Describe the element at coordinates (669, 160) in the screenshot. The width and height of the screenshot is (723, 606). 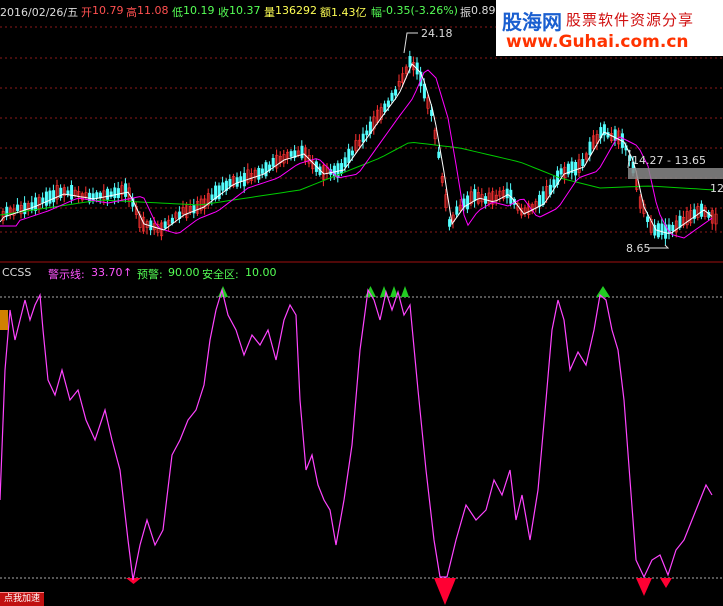
I see `range-label: 14.27 - 13.65` at that location.